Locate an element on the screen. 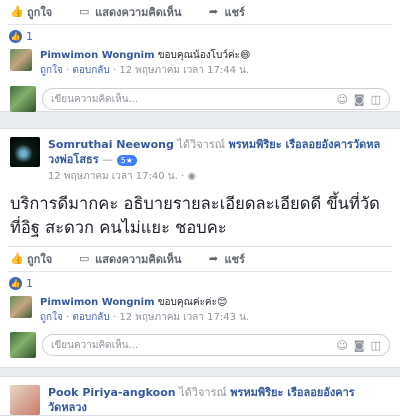 The height and width of the screenshot is (416, 400). comment-time: 12 พฤษภาคม เวลา 17:44 น. is located at coordinates (184, 70).